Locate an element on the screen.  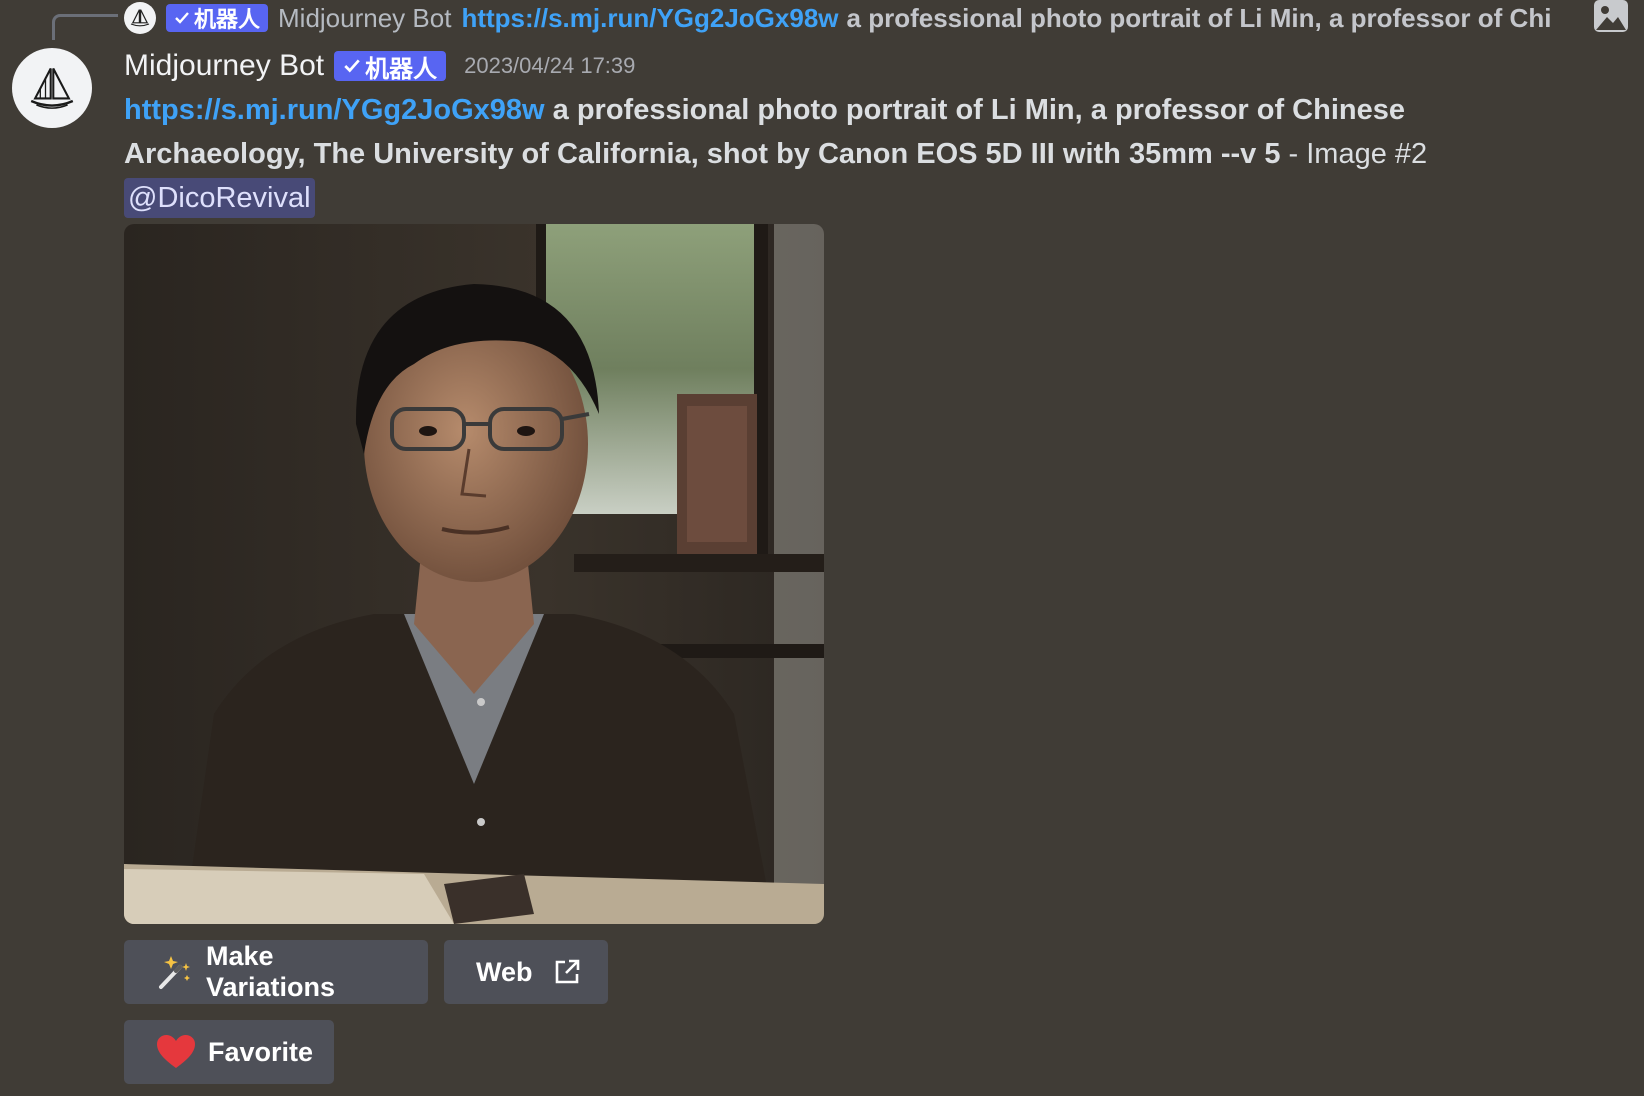
make-variations-label: Make Variations is located at coordinates (271, 971).